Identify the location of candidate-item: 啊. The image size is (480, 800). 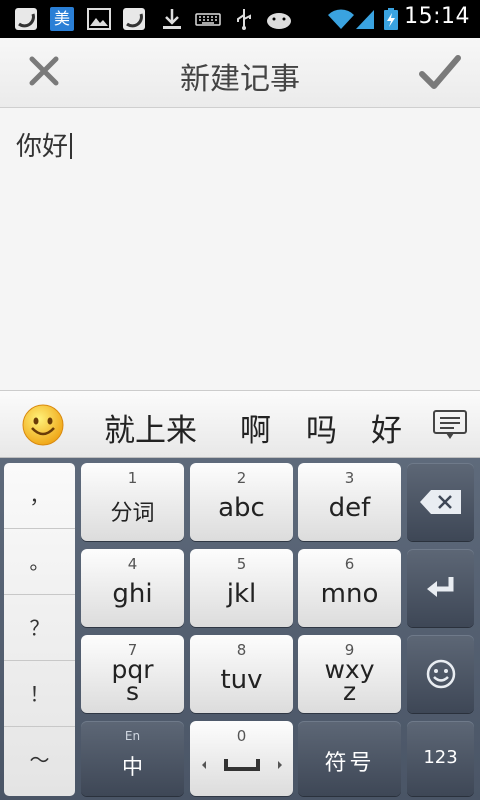
(255, 427).